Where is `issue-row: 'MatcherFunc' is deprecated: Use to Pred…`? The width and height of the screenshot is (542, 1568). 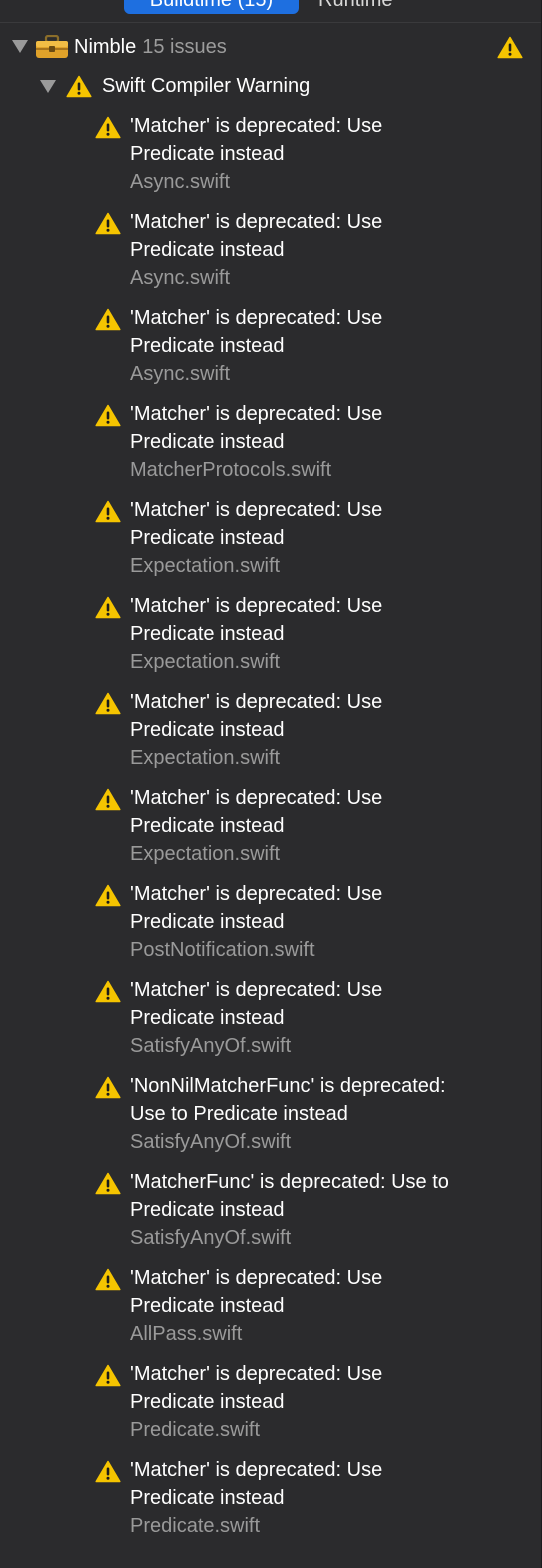
issue-row: 'MatcherFunc' is deprecated: Use to Pred… is located at coordinates (271, 1216).